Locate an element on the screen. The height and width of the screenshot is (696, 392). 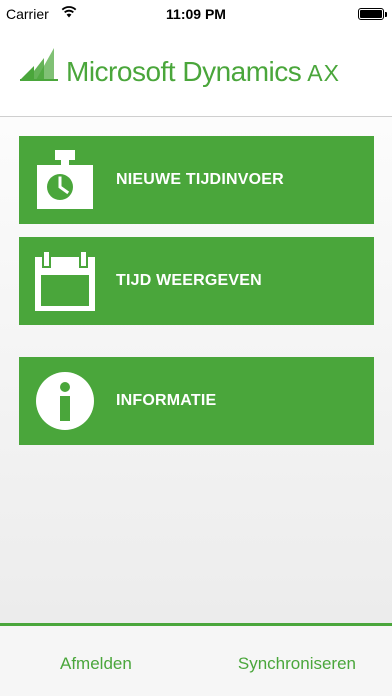
information-button: INFORMATIE is located at coordinates (196, 401).